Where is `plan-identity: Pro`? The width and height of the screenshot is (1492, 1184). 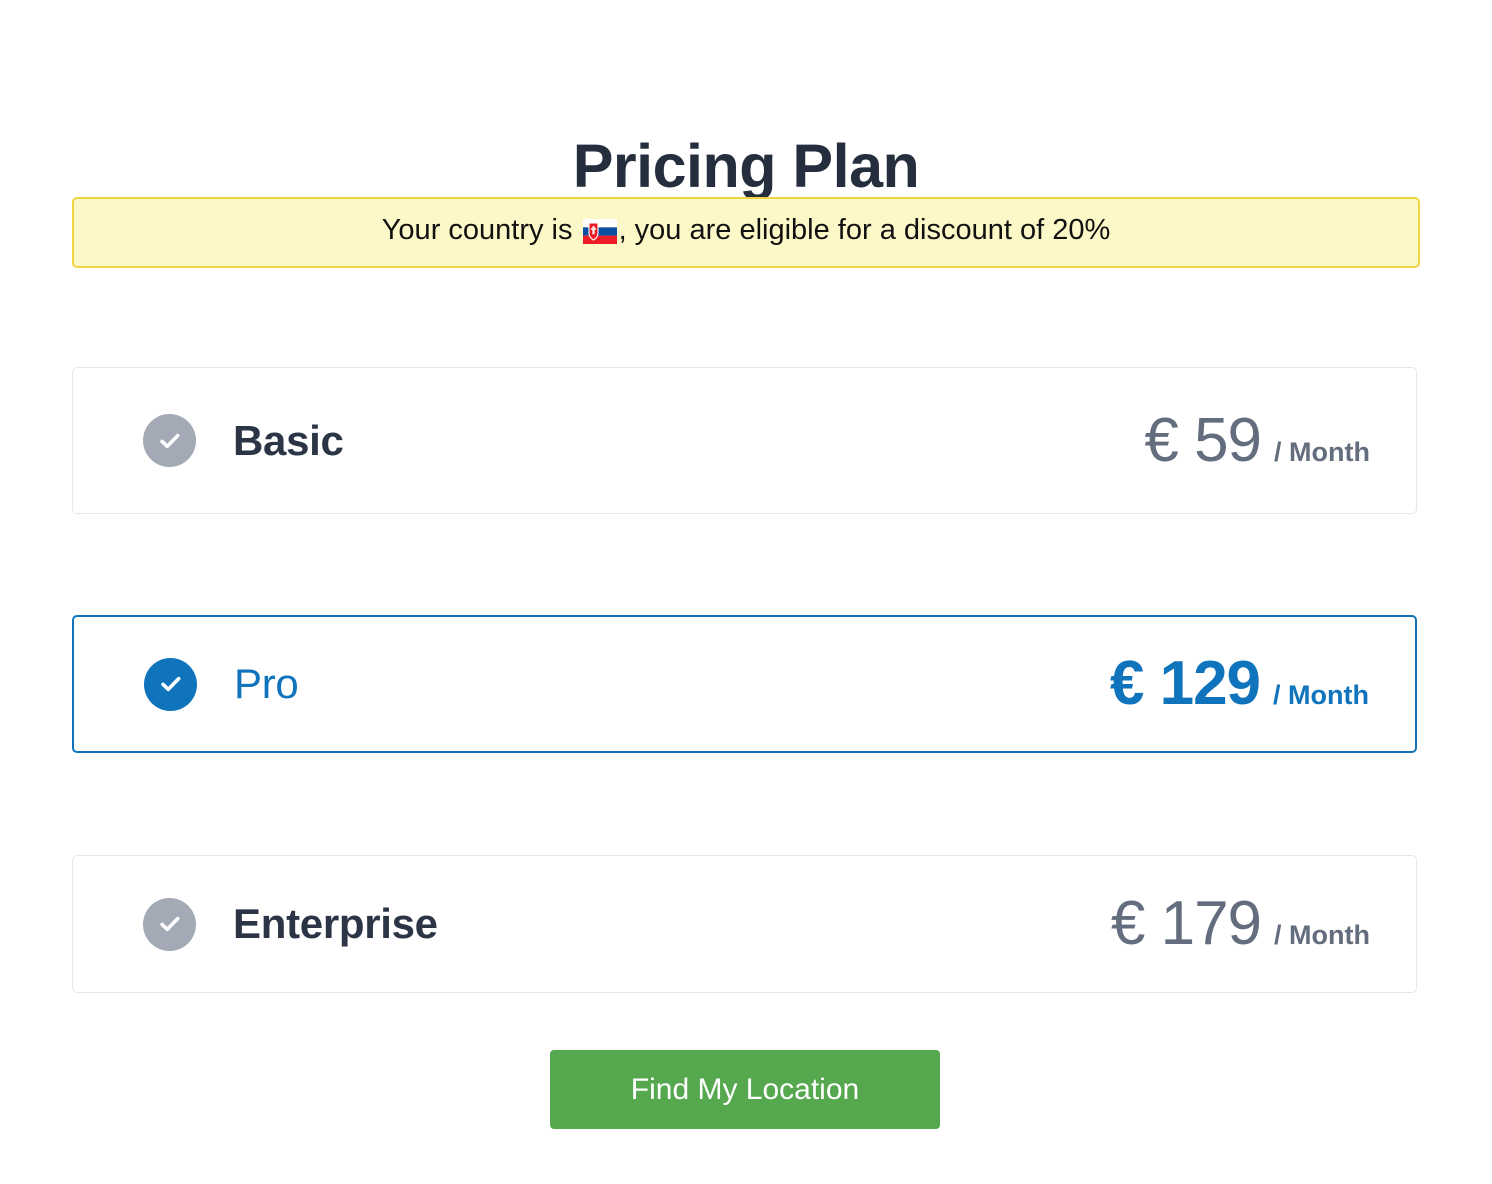 plan-identity: Pro is located at coordinates (627, 684).